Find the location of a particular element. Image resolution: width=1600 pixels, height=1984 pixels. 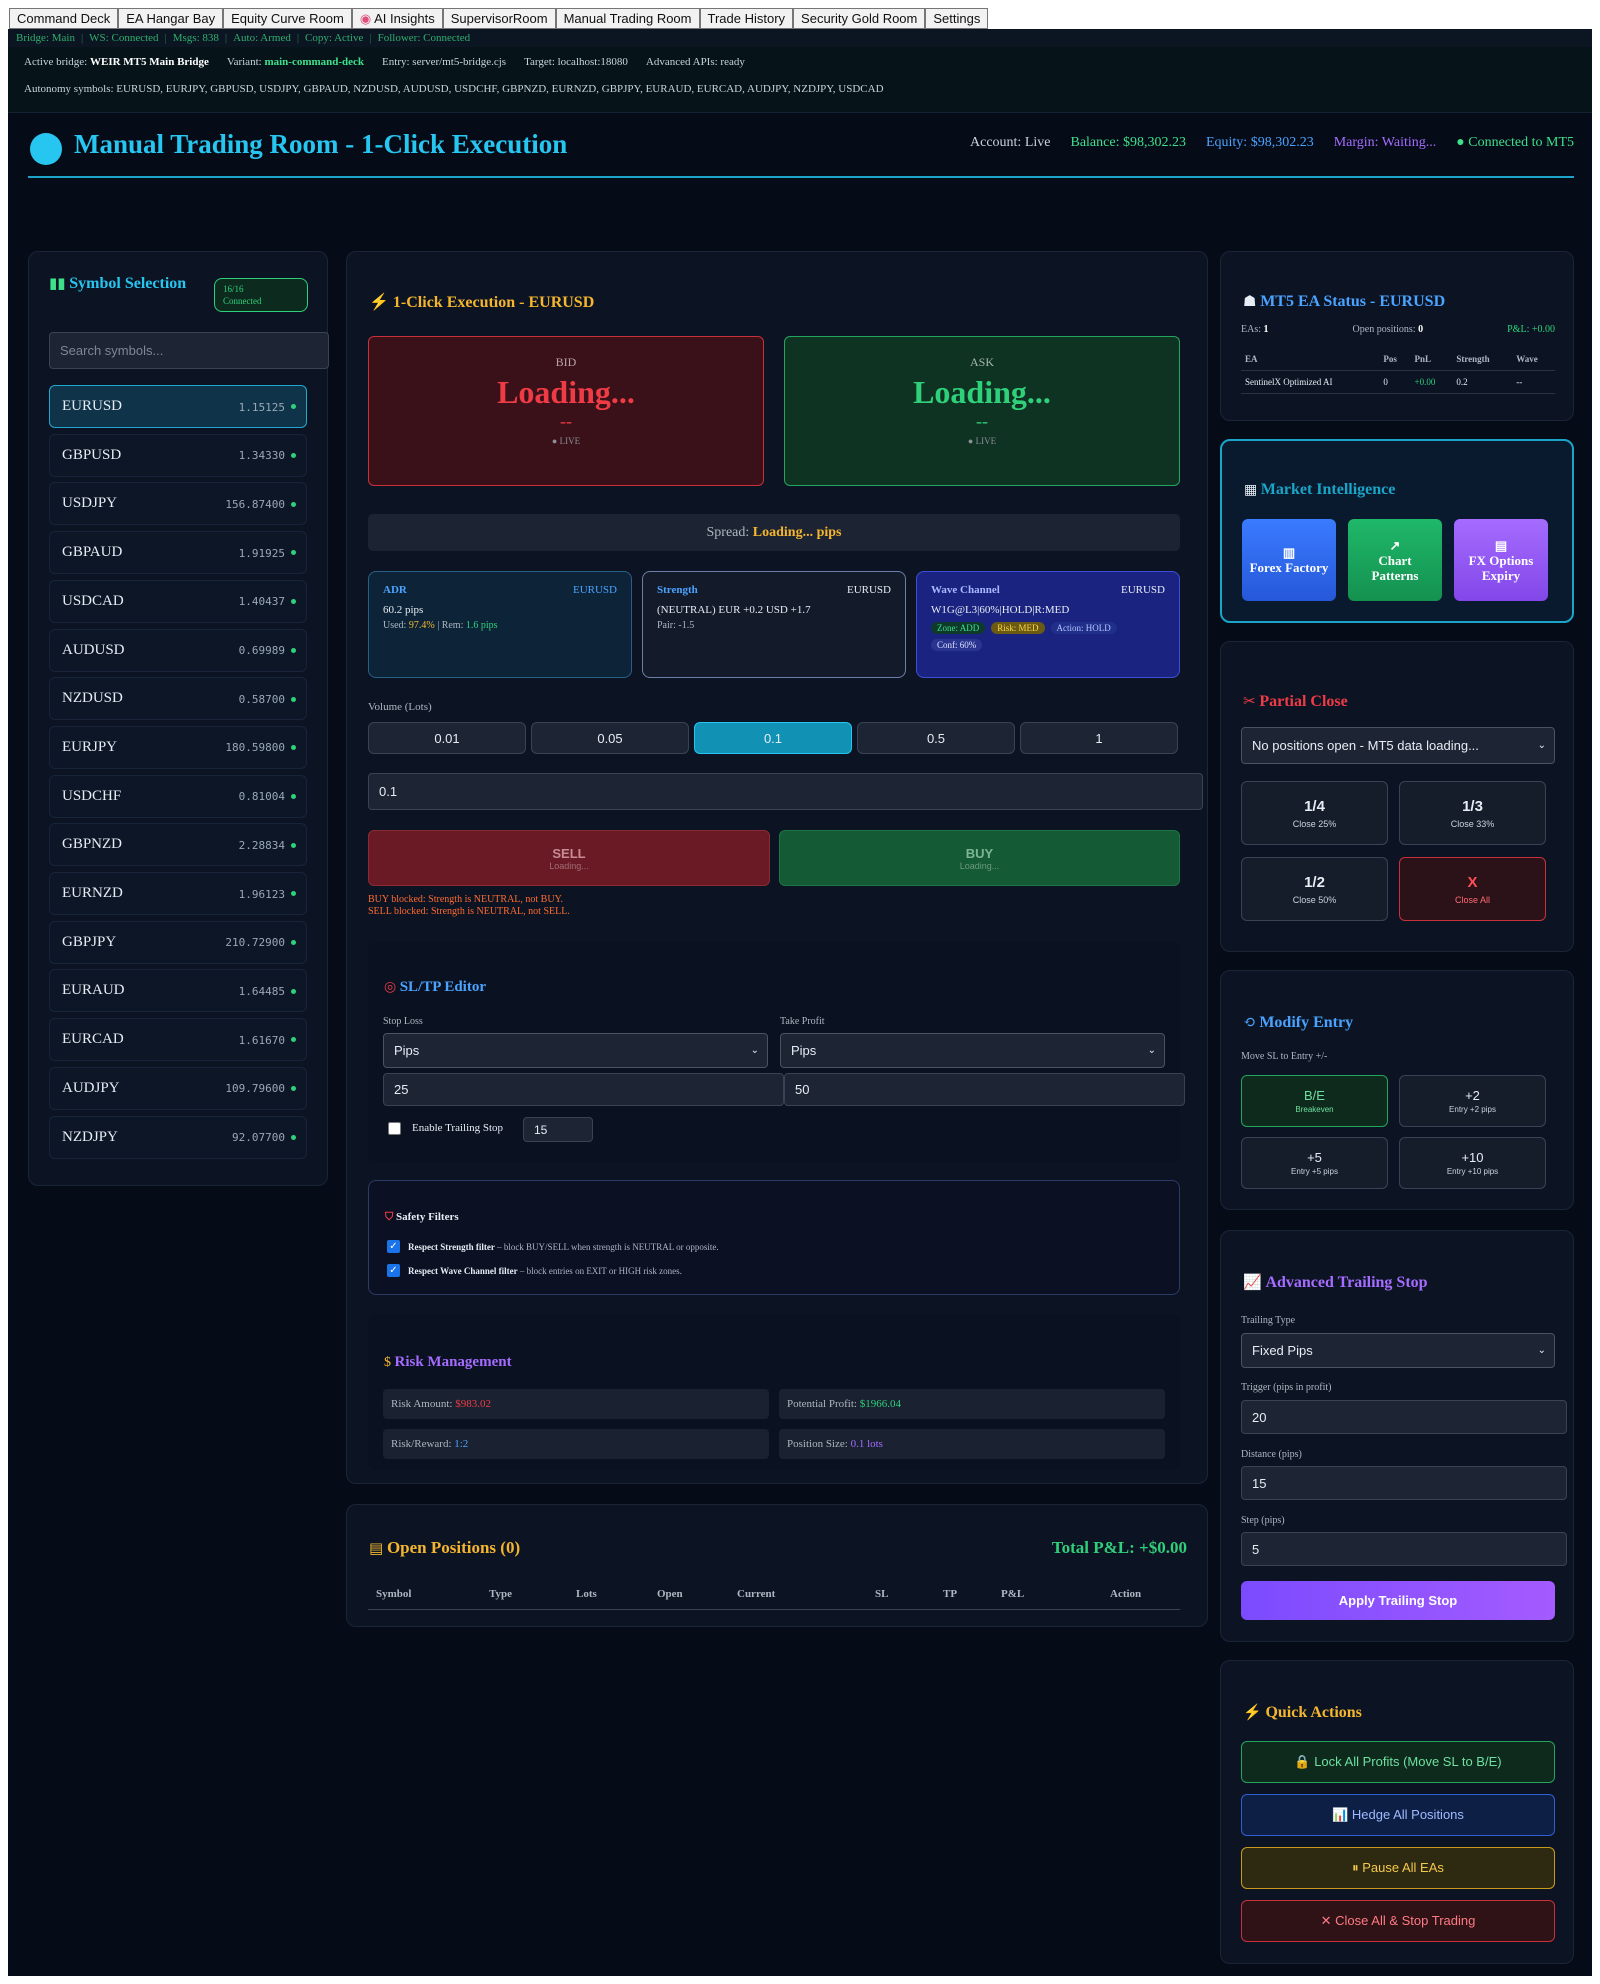

connection-badge: 16/16 Connected is located at coordinates (261, 295).